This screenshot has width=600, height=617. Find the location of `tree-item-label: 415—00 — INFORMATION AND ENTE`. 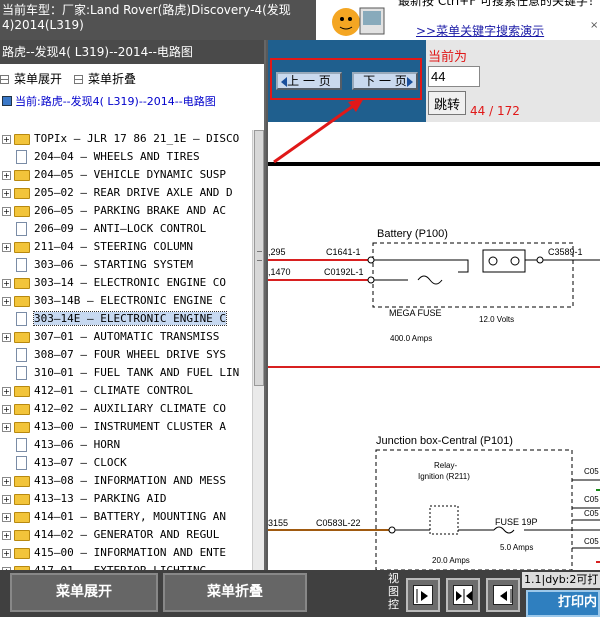

tree-item-label: 415—00 — INFORMATION AND ENTE is located at coordinates (130, 552).